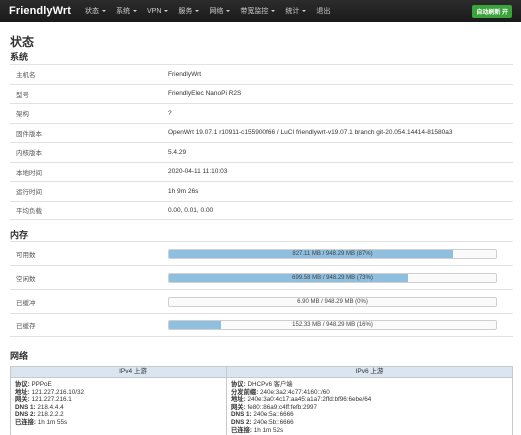 The height and width of the screenshot is (435, 521). Describe the element at coordinates (268, 430) in the screenshot. I see `detail-value: 1h 1m 52s` at that location.